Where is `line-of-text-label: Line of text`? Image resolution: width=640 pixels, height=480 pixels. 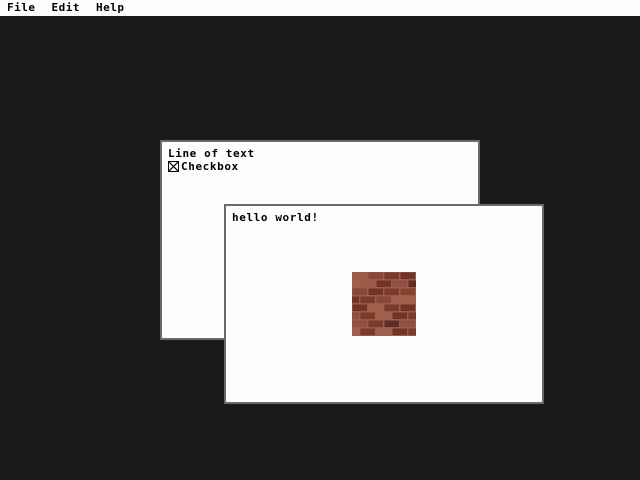
line-of-text-label: Line of text is located at coordinates (211, 153).